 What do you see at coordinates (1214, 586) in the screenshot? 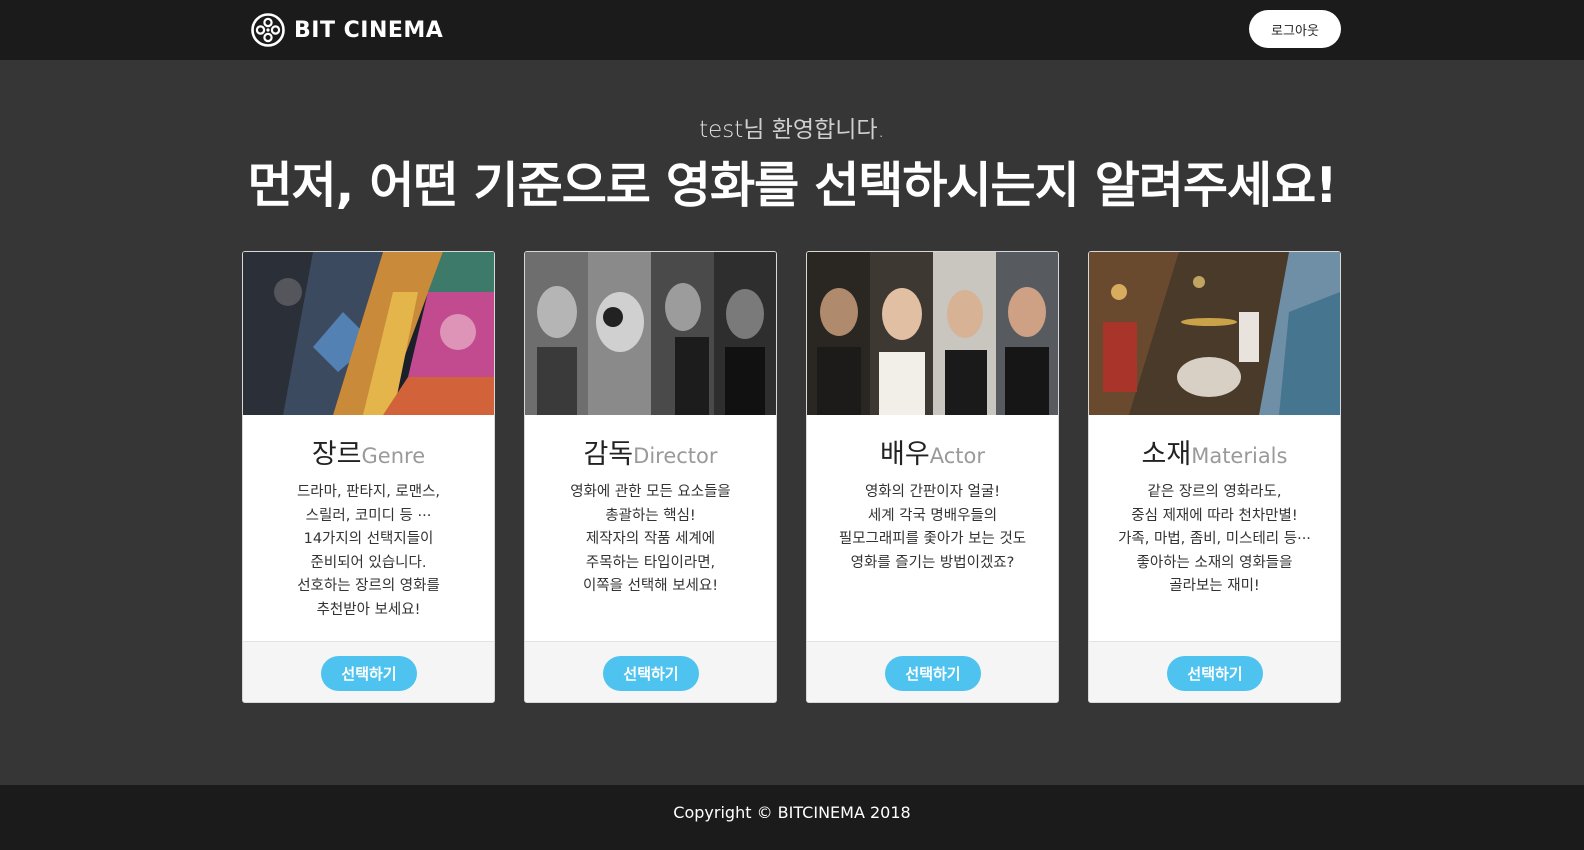
I see `description-line: 골라보는 재미!` at bounding box center [1214, 586].